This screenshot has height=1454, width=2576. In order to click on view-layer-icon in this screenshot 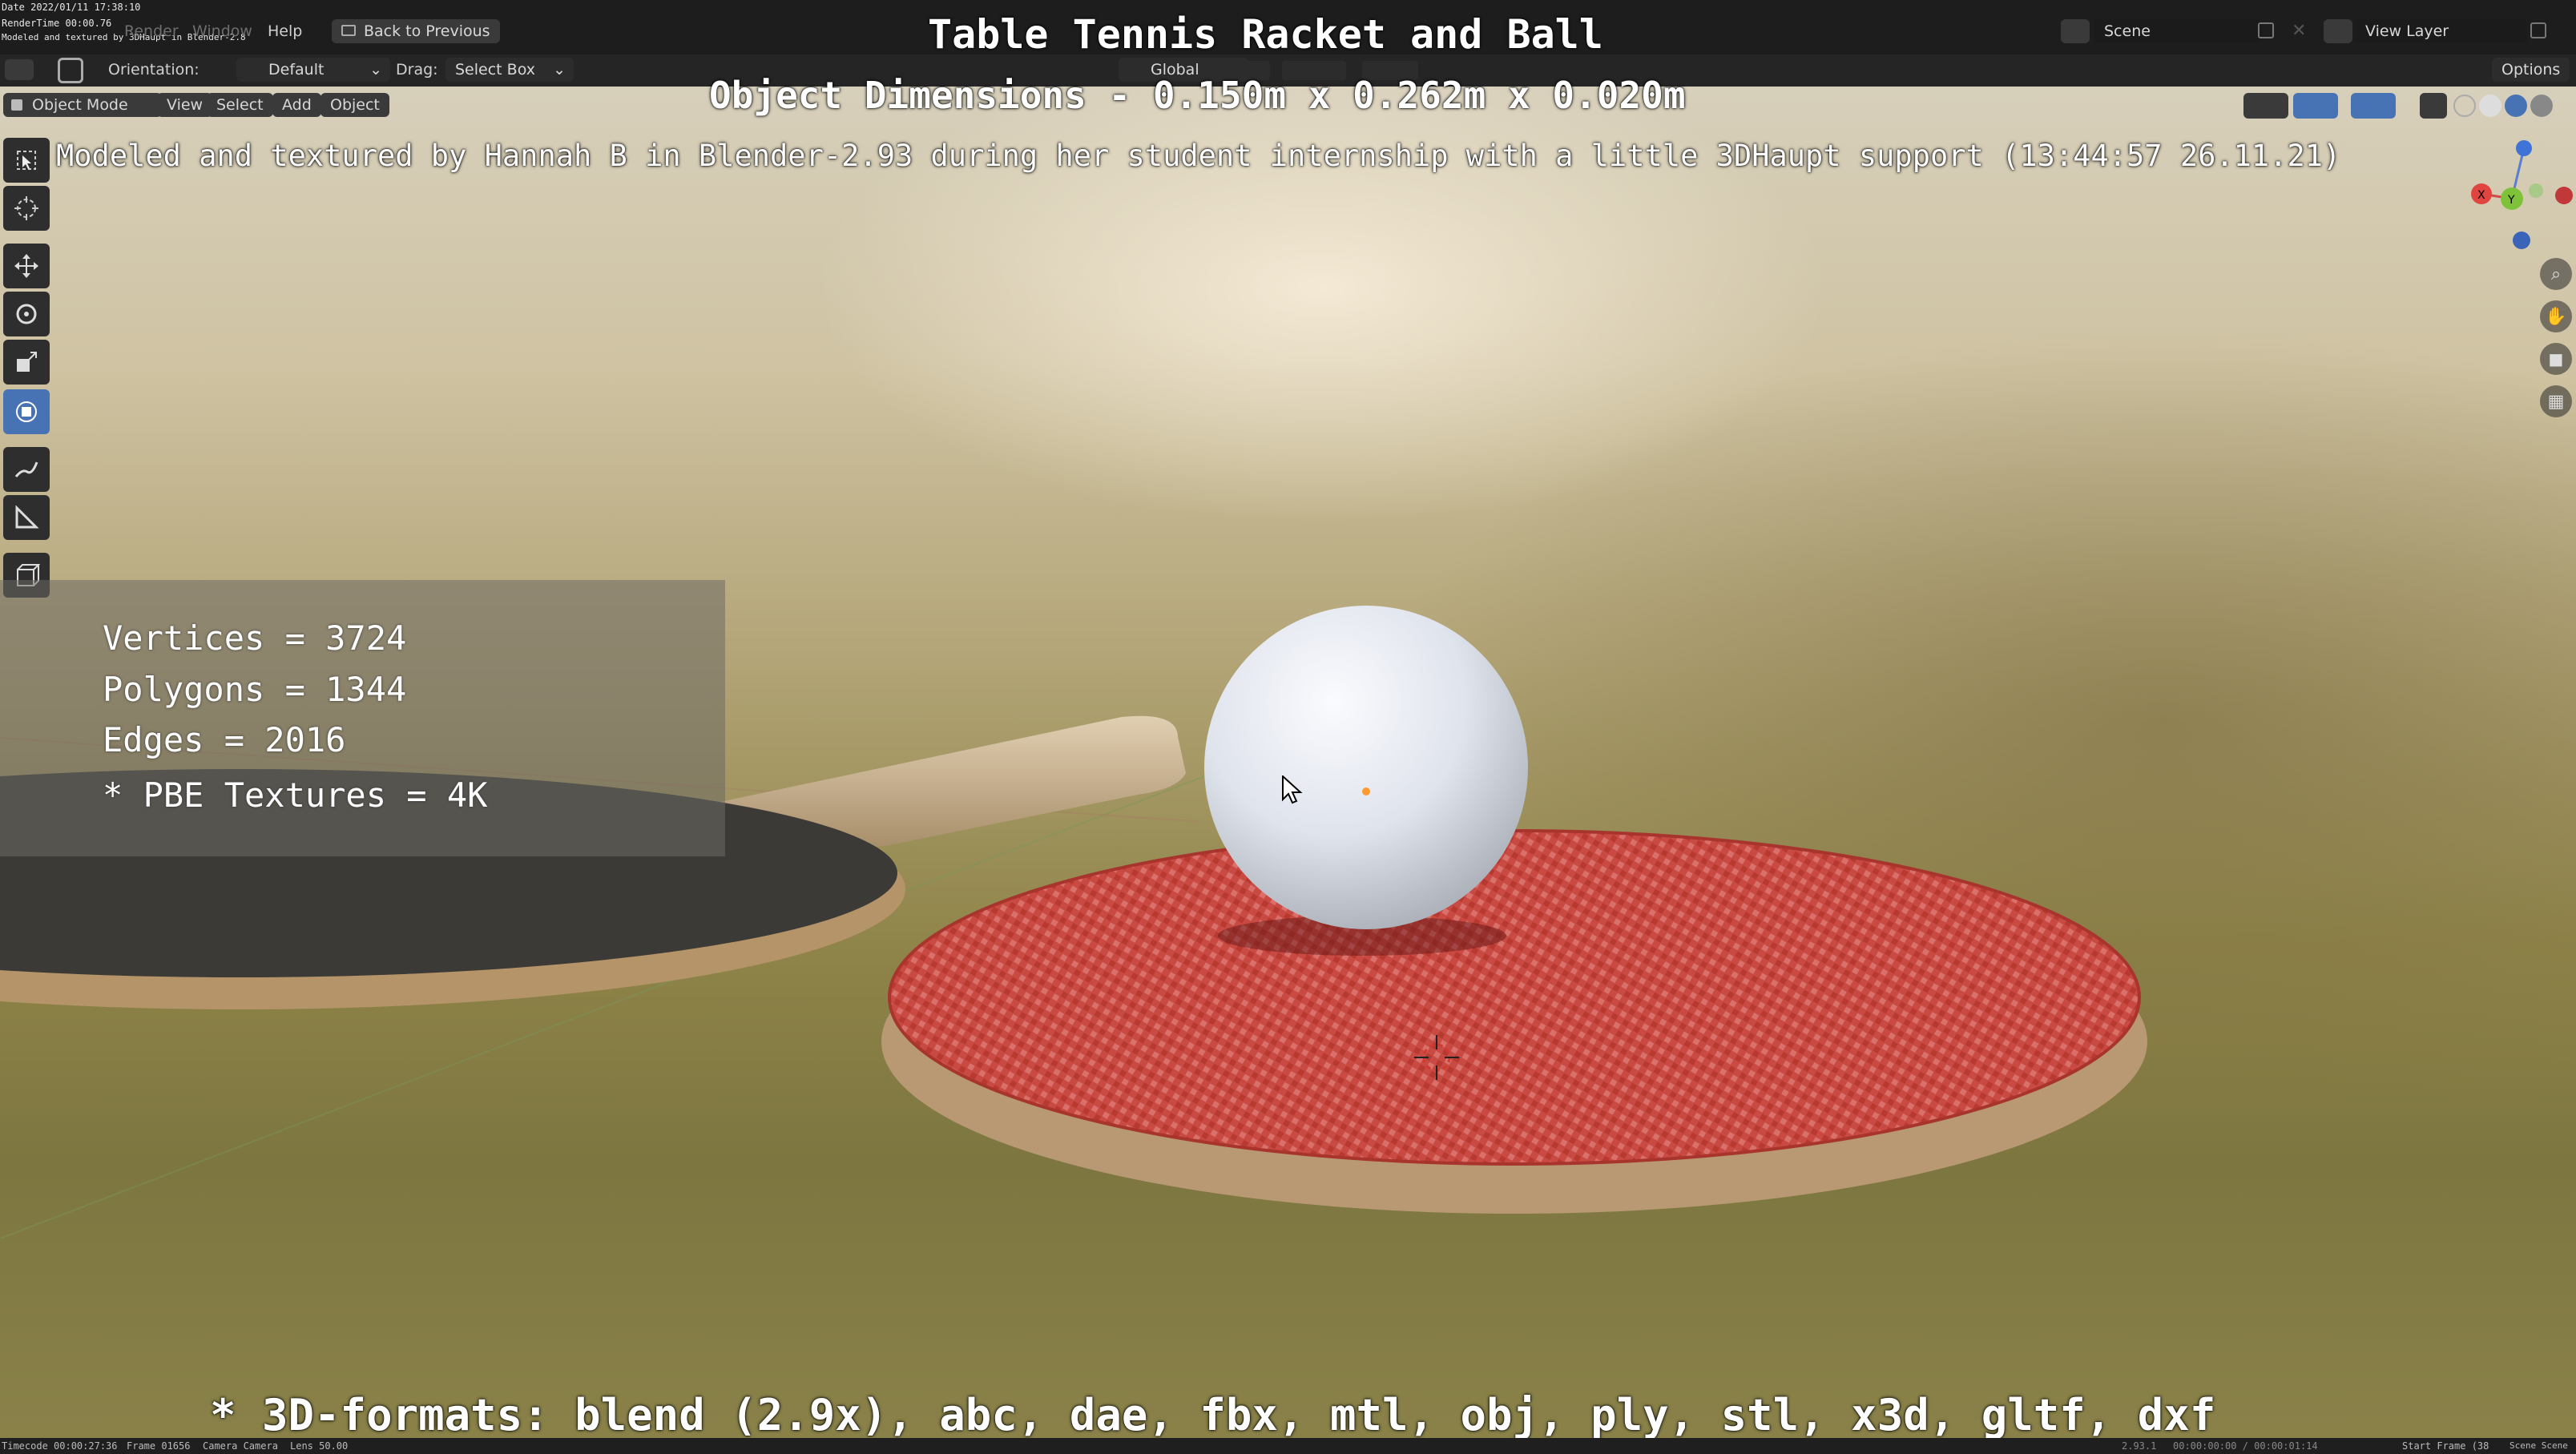, I will do `click(2338, 31)`.